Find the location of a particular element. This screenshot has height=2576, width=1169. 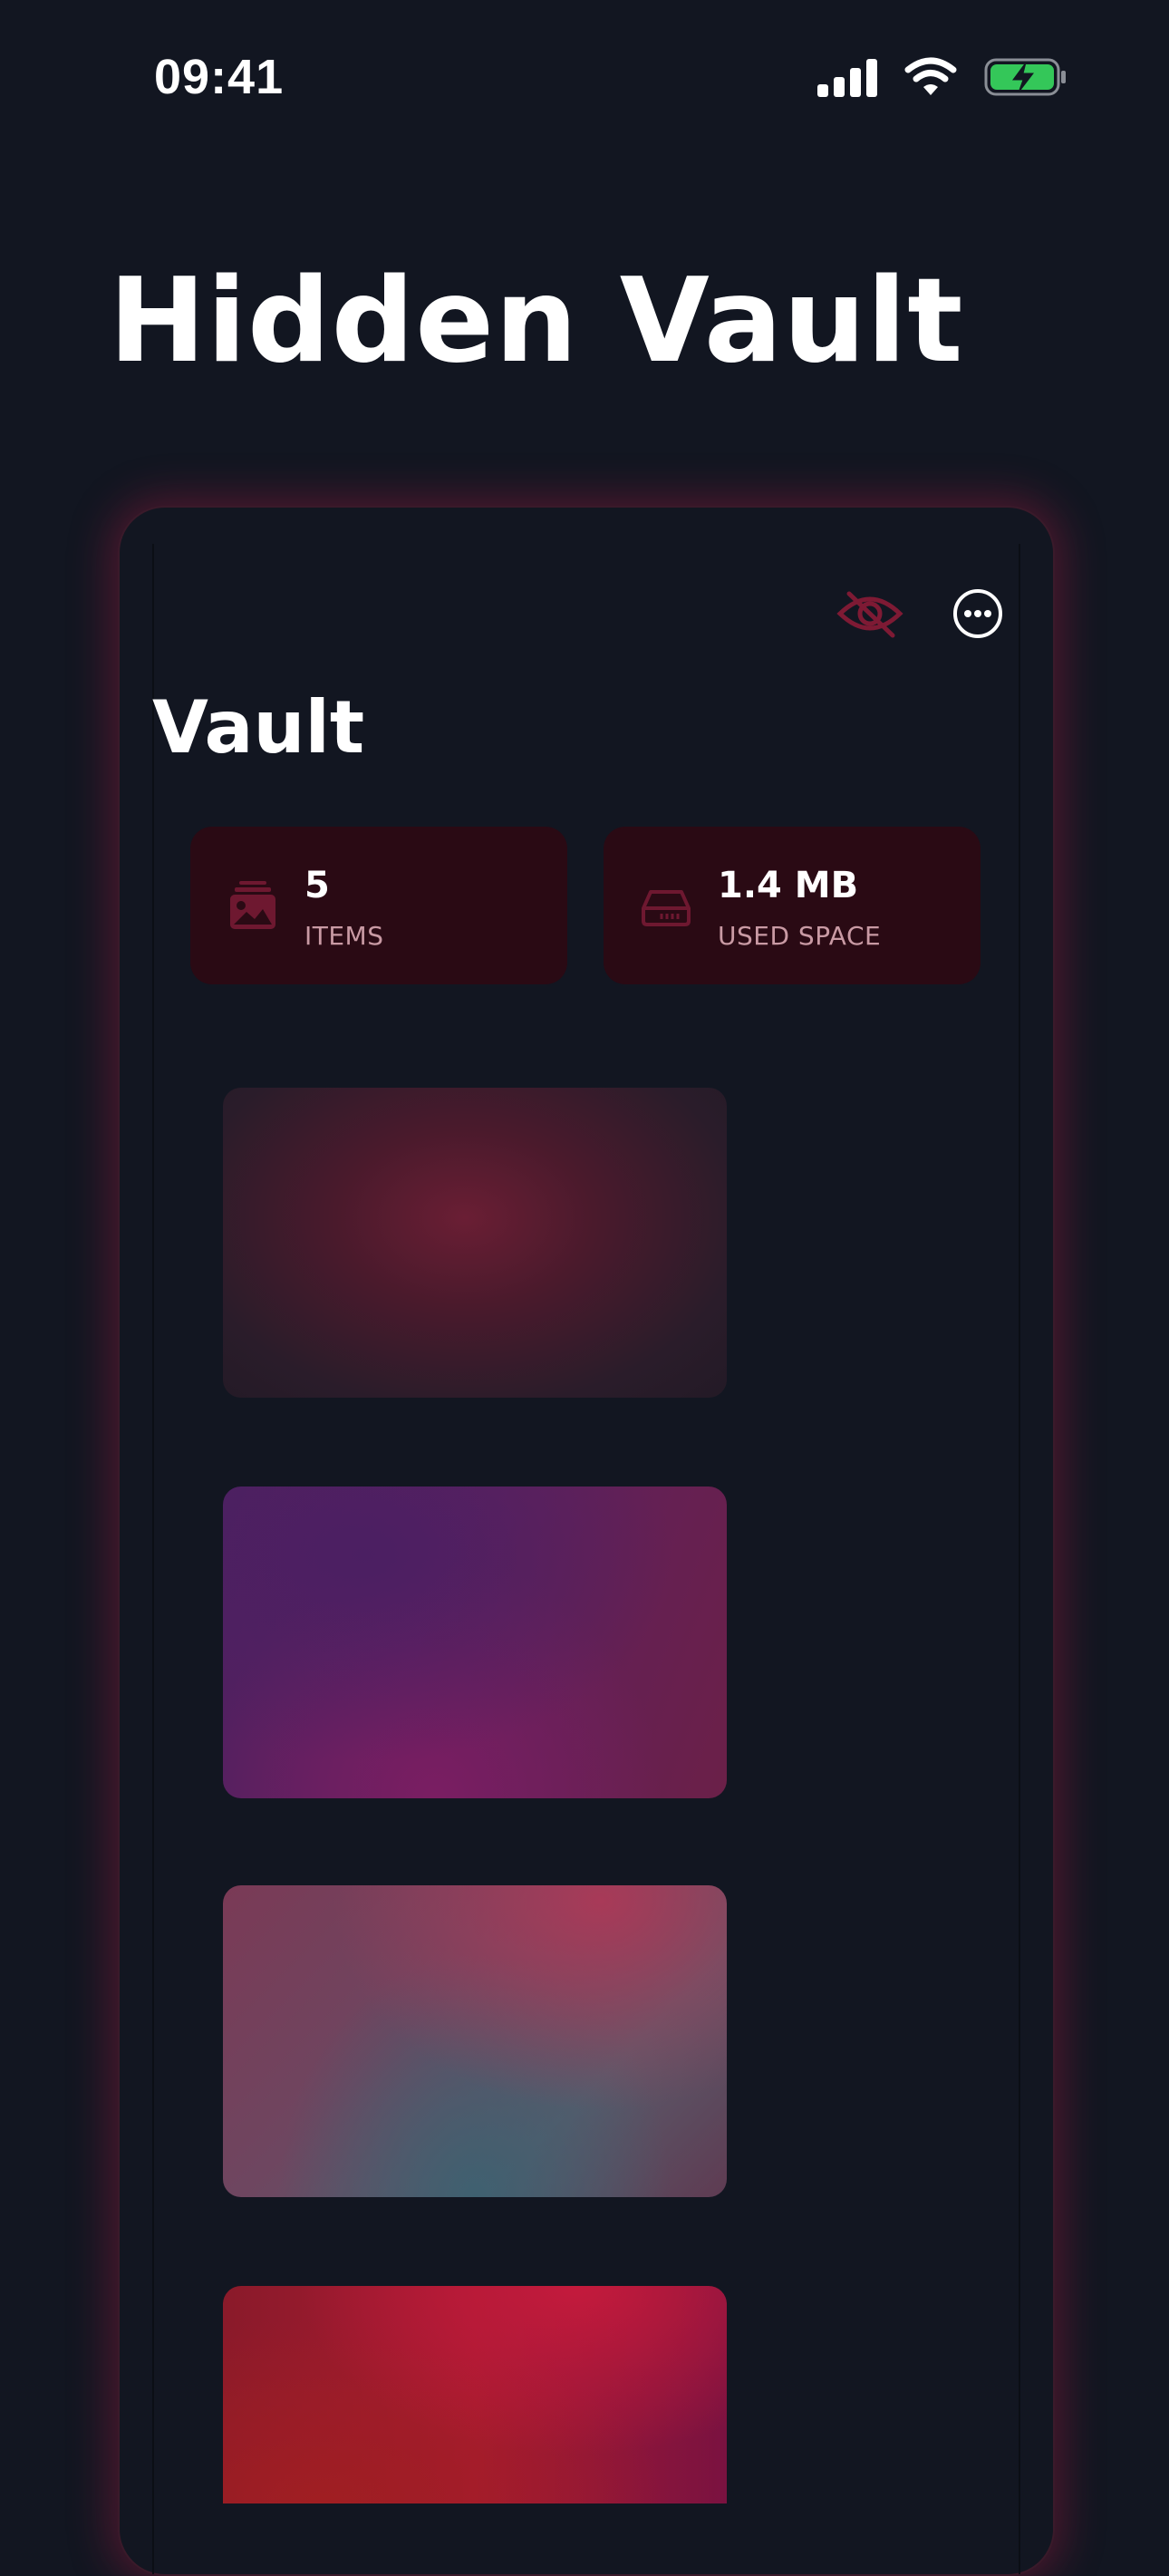

ellipsis-circle-icon is located at coordinates (977, 613).